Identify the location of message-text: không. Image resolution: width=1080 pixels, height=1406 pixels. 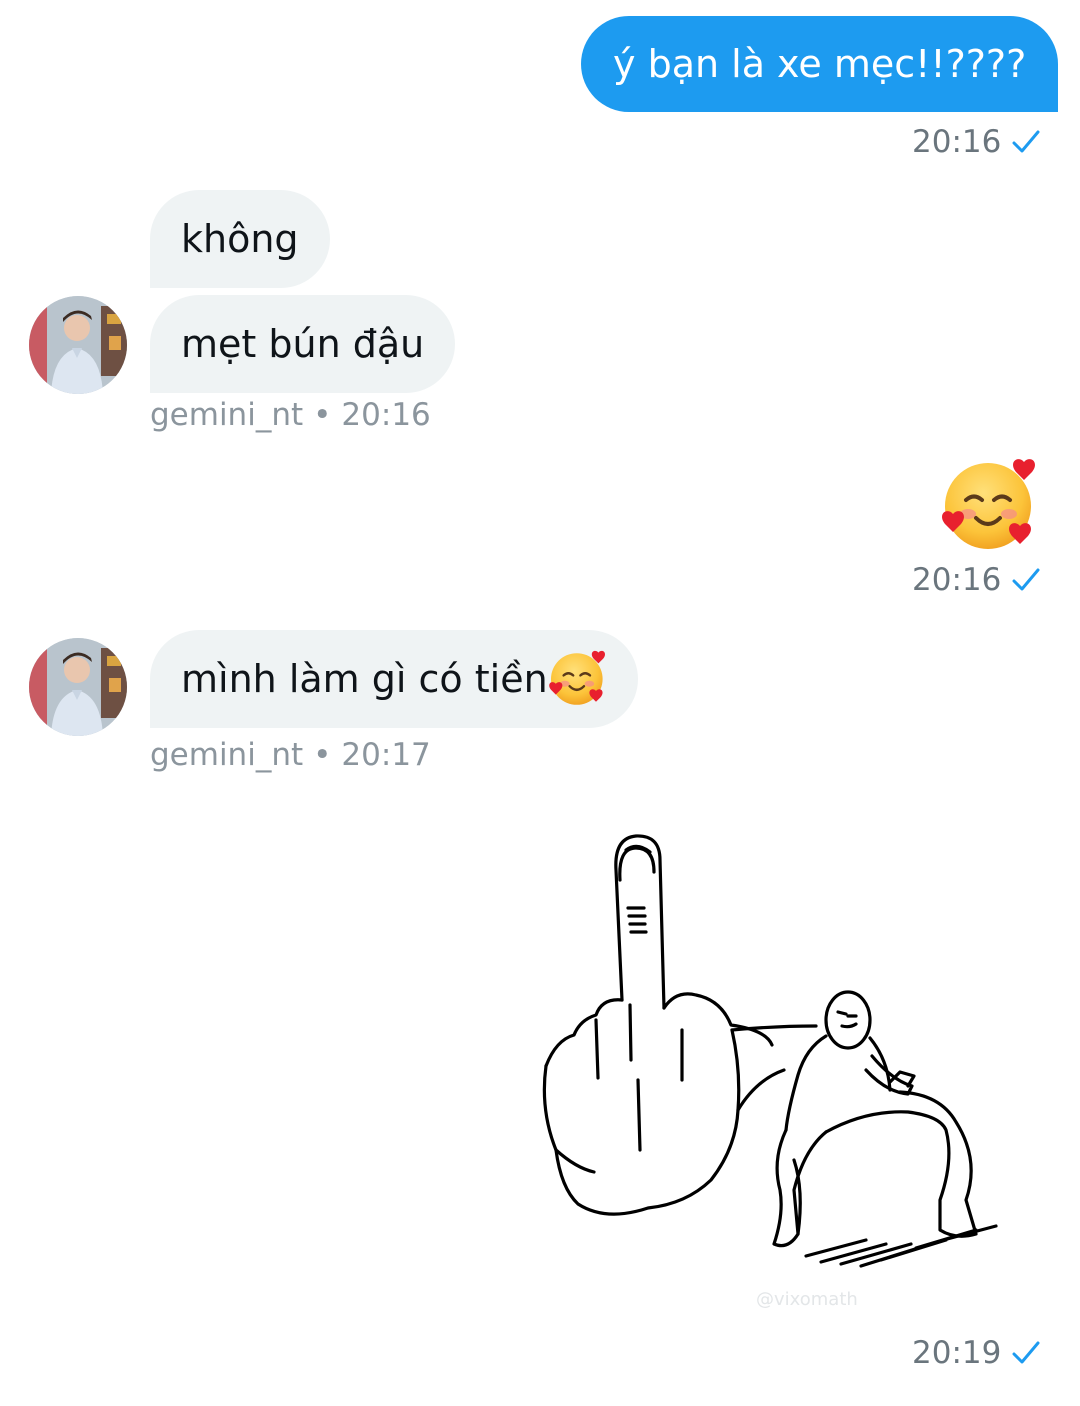
(240, 239).